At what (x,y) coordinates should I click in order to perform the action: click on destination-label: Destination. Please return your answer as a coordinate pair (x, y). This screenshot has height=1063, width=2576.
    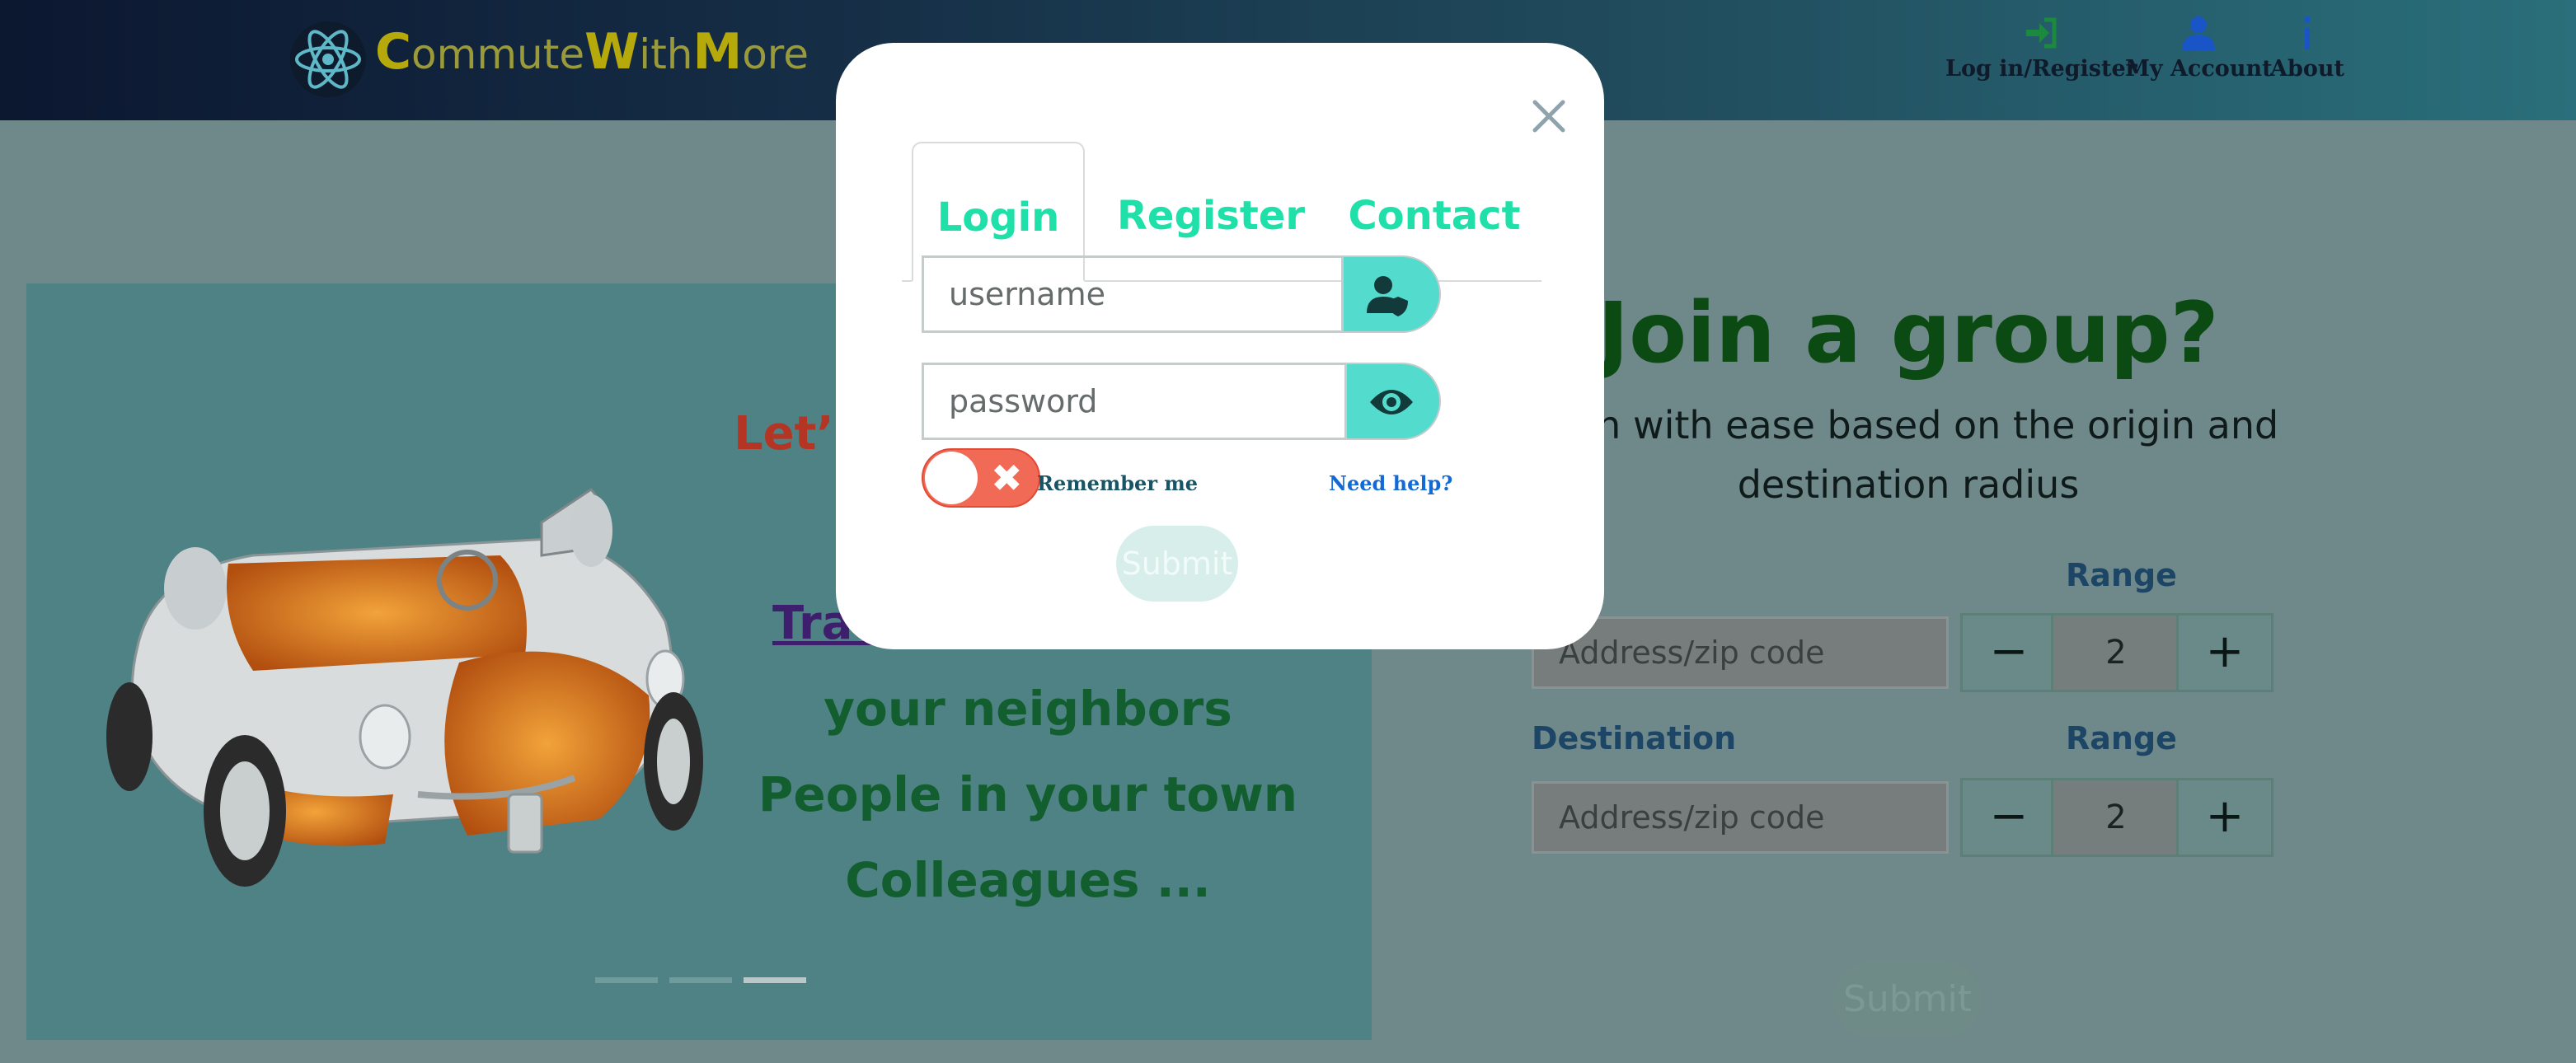
    Looking at the image, I should click on (1635, 738).